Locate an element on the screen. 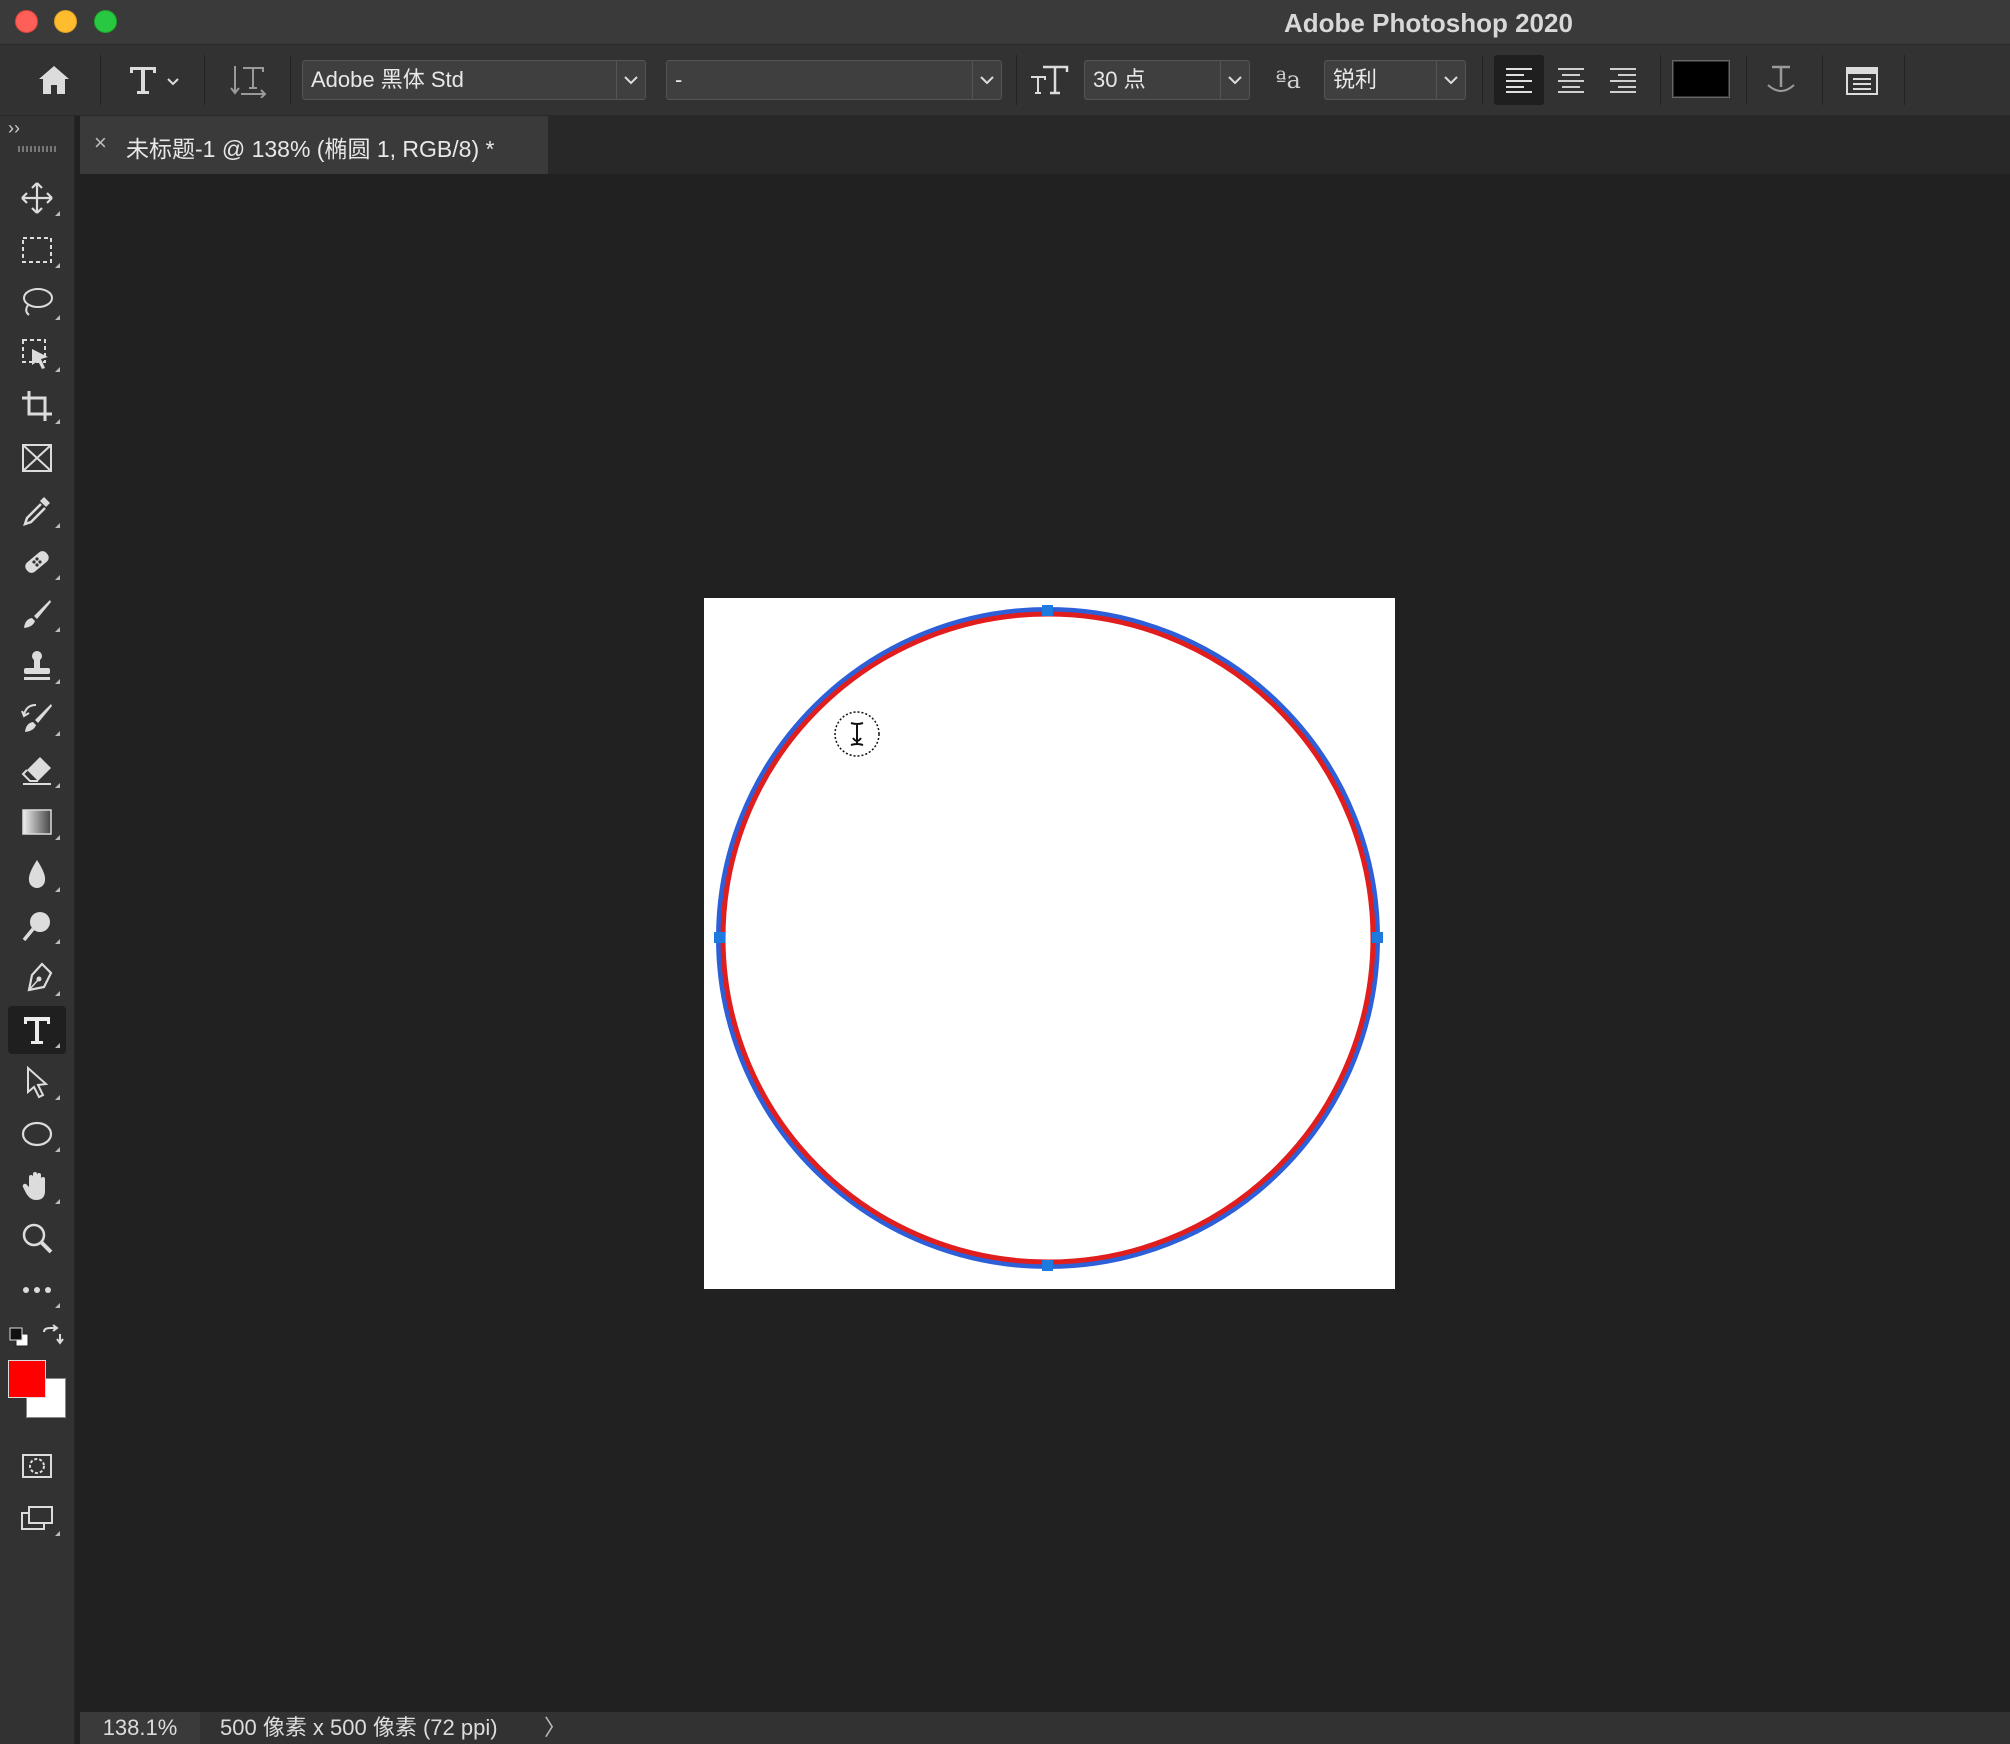 This screenshot has width=2010, height=1744. magnifier-icon is located at coordinates (37, 1238).